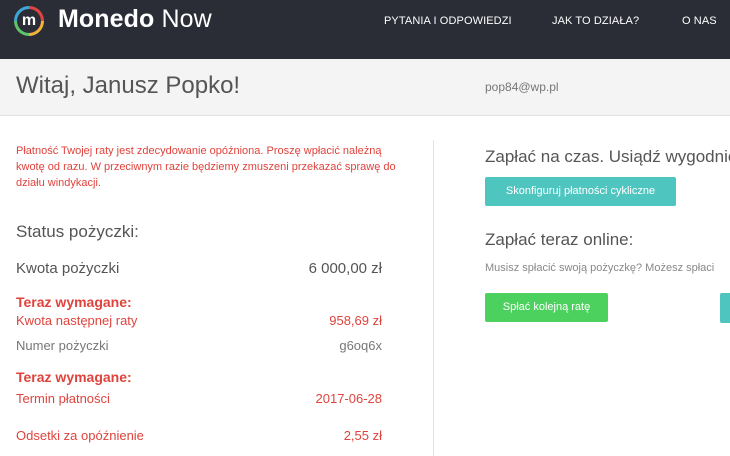  I want to click on column-divider, so click(433, 298).